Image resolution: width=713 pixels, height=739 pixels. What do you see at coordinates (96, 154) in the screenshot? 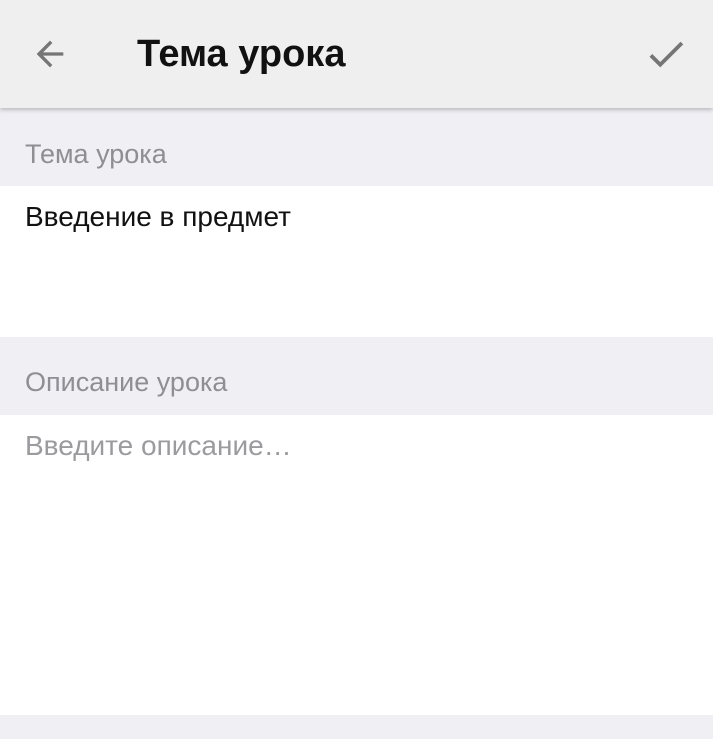
I see `topic-label: Тема урока` at bounding box center [96, 154].